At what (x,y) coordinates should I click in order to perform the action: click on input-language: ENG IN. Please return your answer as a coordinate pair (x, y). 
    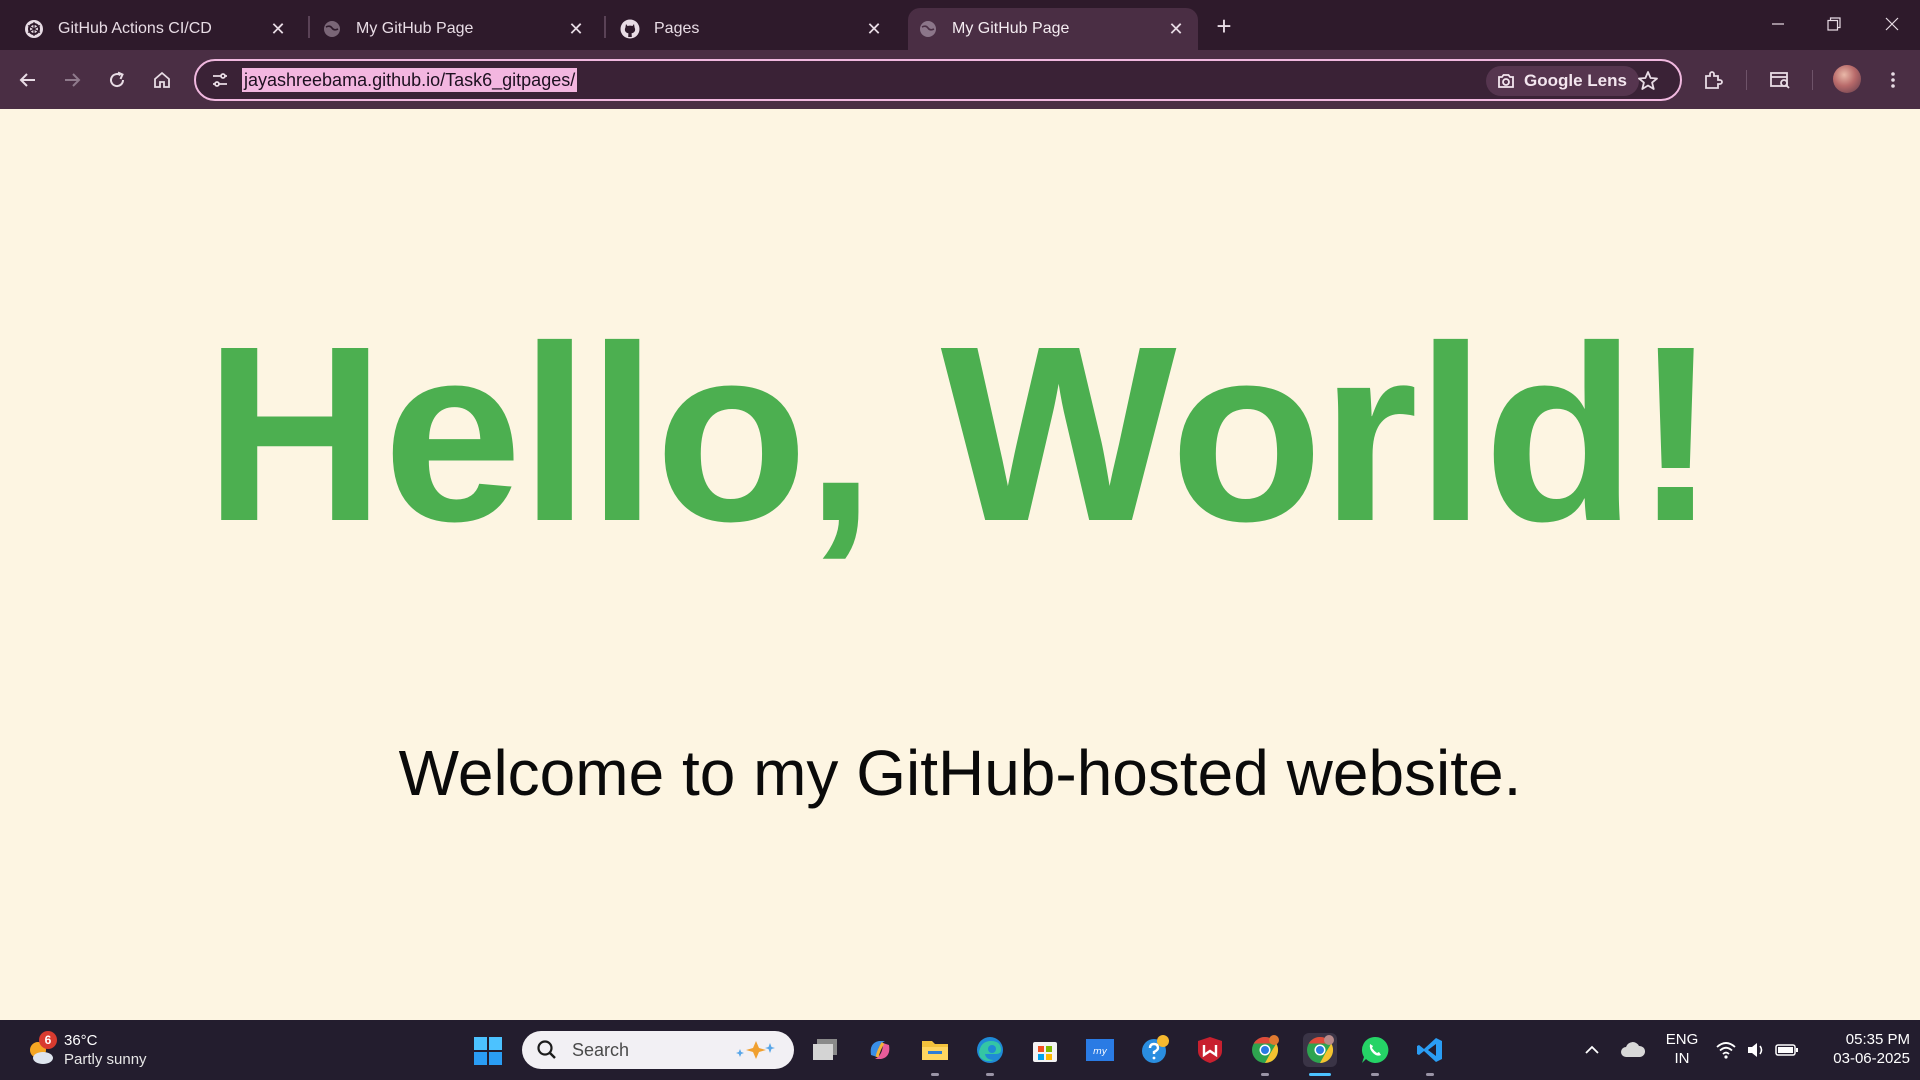
    Looking at the image, I should click on (1682, 1049).